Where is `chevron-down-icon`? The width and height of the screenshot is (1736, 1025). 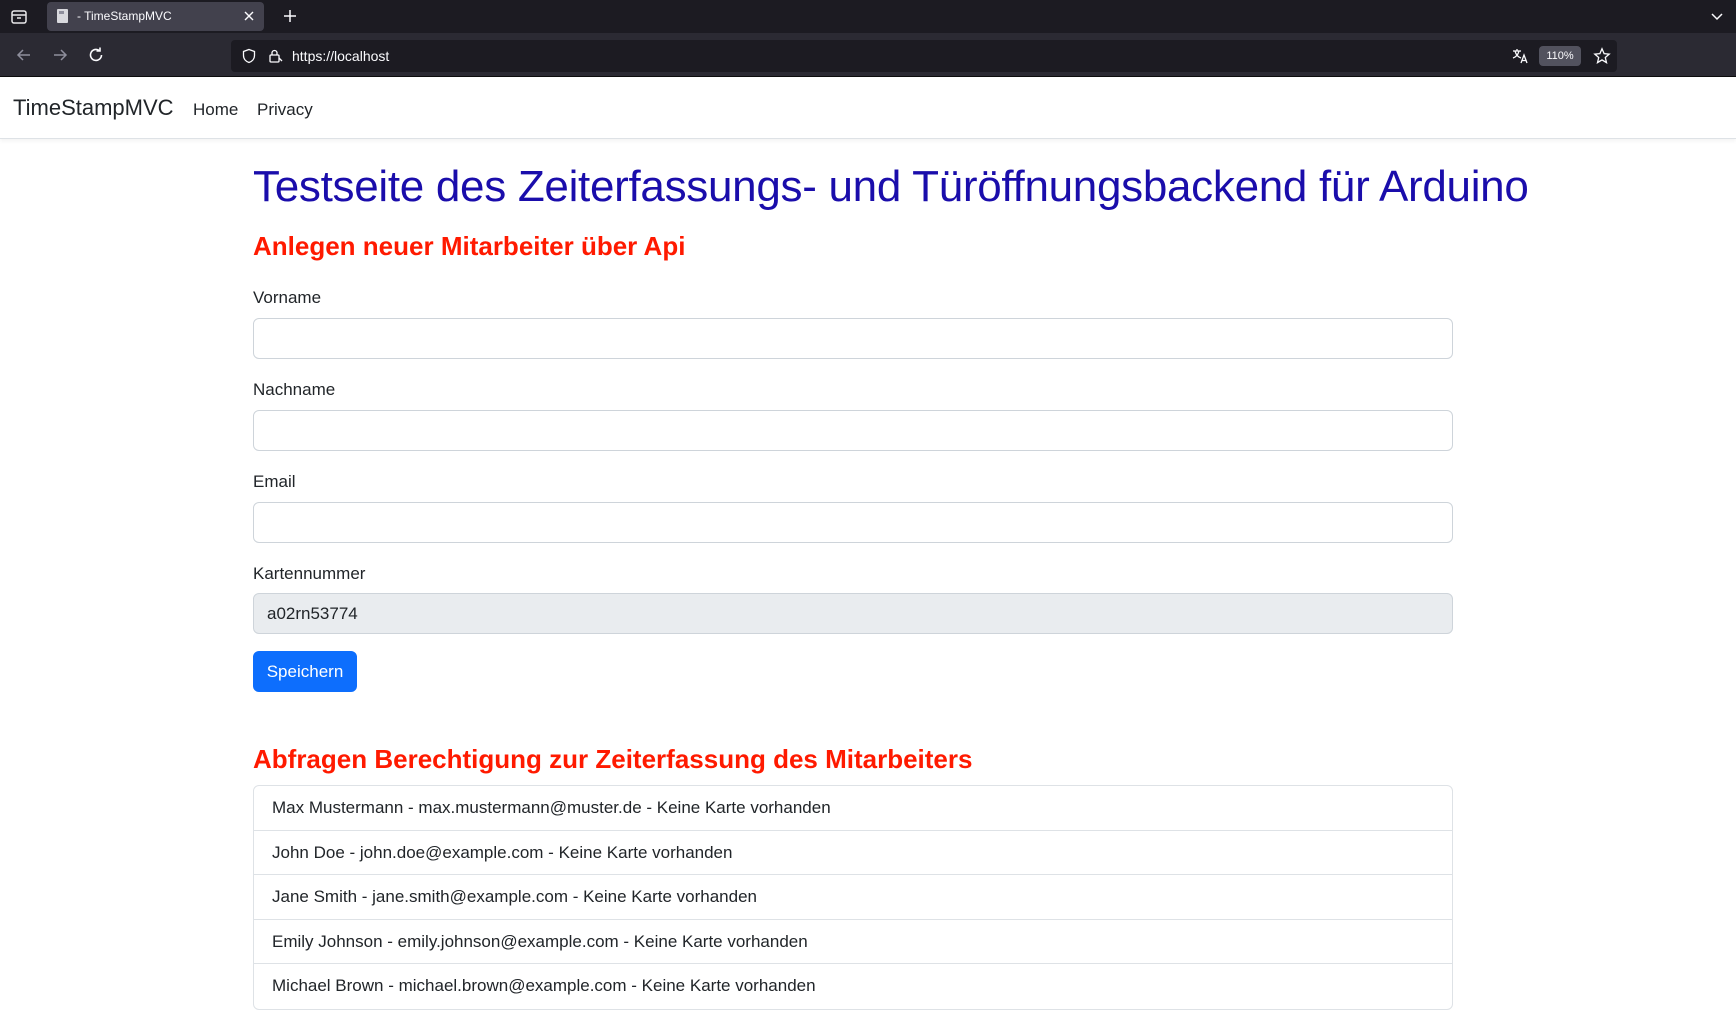 chevron-down-icon is located at coordinates (1717, 16).